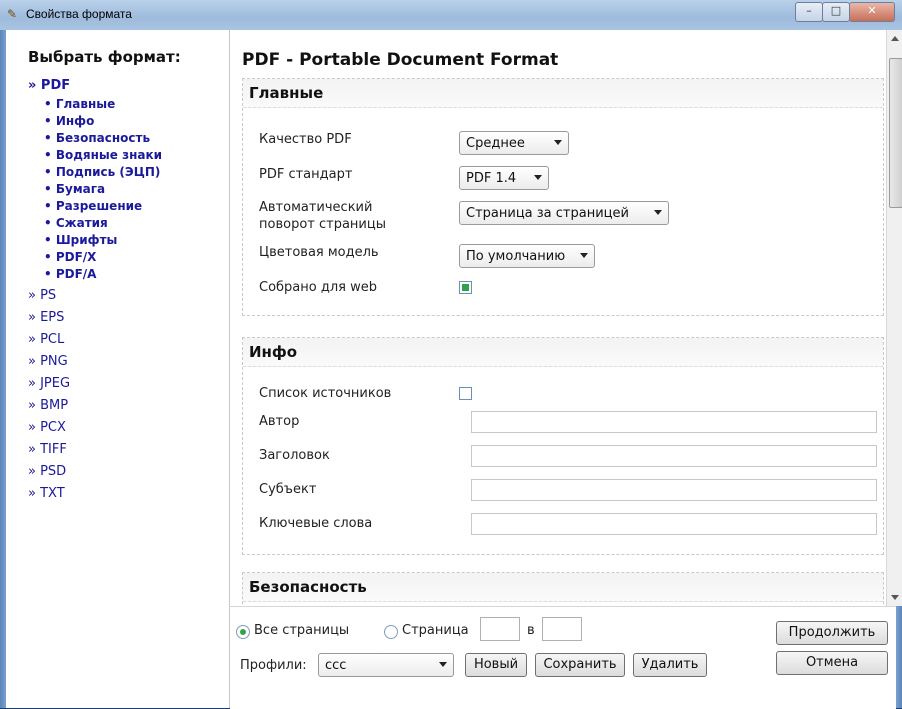 The height and width of the screenshot is (709, 902). Describe the element at coordinates (531, 630) in the screenshot. I see `page-in-label: в` at that location.